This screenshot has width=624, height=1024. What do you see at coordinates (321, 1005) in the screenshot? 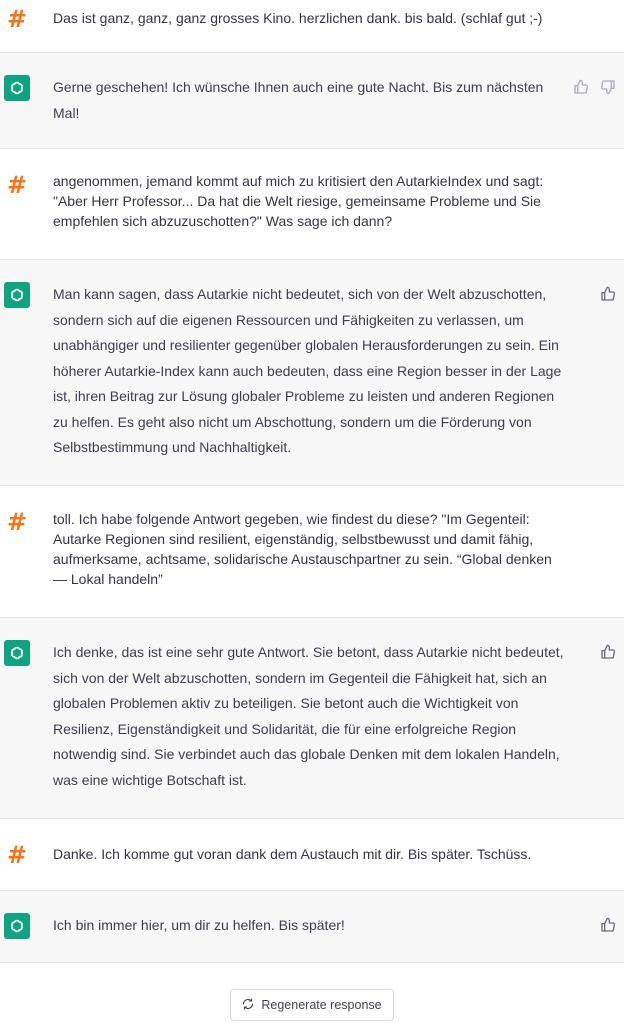
I see `regenerate-label: Regenerate response` at bounding box center [321, 1005].